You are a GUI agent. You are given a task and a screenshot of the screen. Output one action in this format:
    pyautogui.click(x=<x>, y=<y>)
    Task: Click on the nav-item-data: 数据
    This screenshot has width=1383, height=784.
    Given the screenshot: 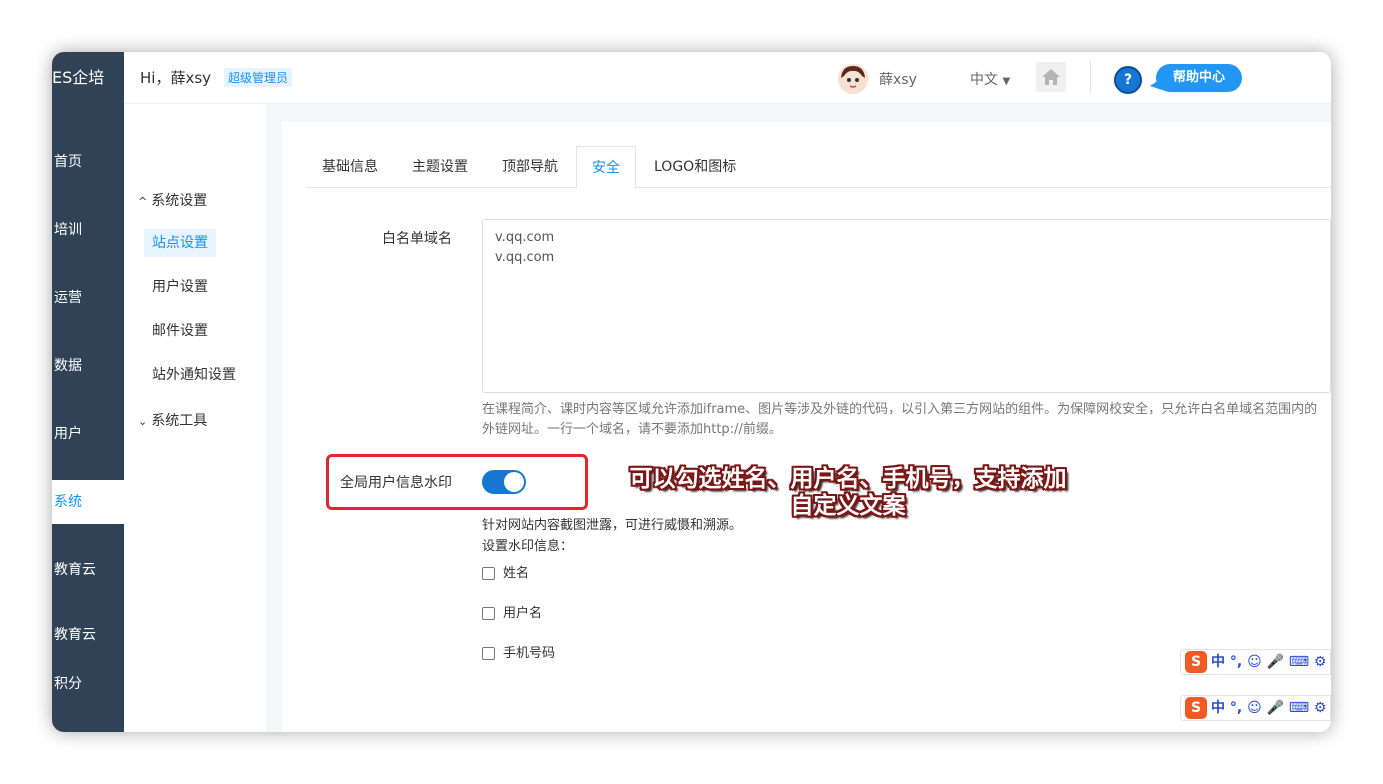 What is the action you would take?
    pyautogui.click(x=88, y=366)
    